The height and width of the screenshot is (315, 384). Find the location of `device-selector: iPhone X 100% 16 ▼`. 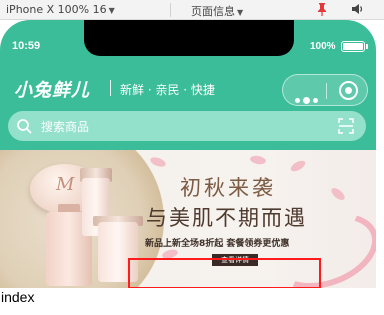

device-selector: iPhone X 100% 16 ▼ is located at coordinates (60, 9).